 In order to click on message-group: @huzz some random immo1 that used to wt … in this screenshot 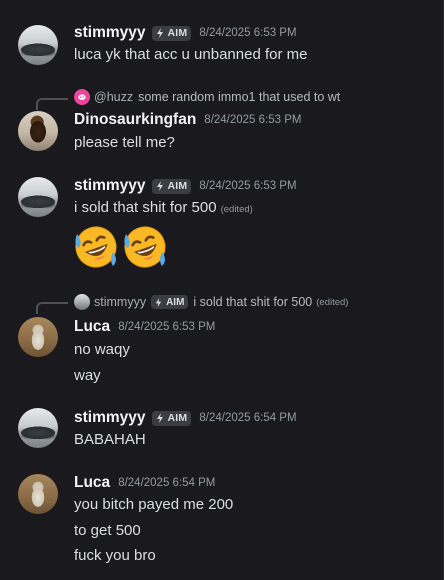, I will do `click(221, 128)`.